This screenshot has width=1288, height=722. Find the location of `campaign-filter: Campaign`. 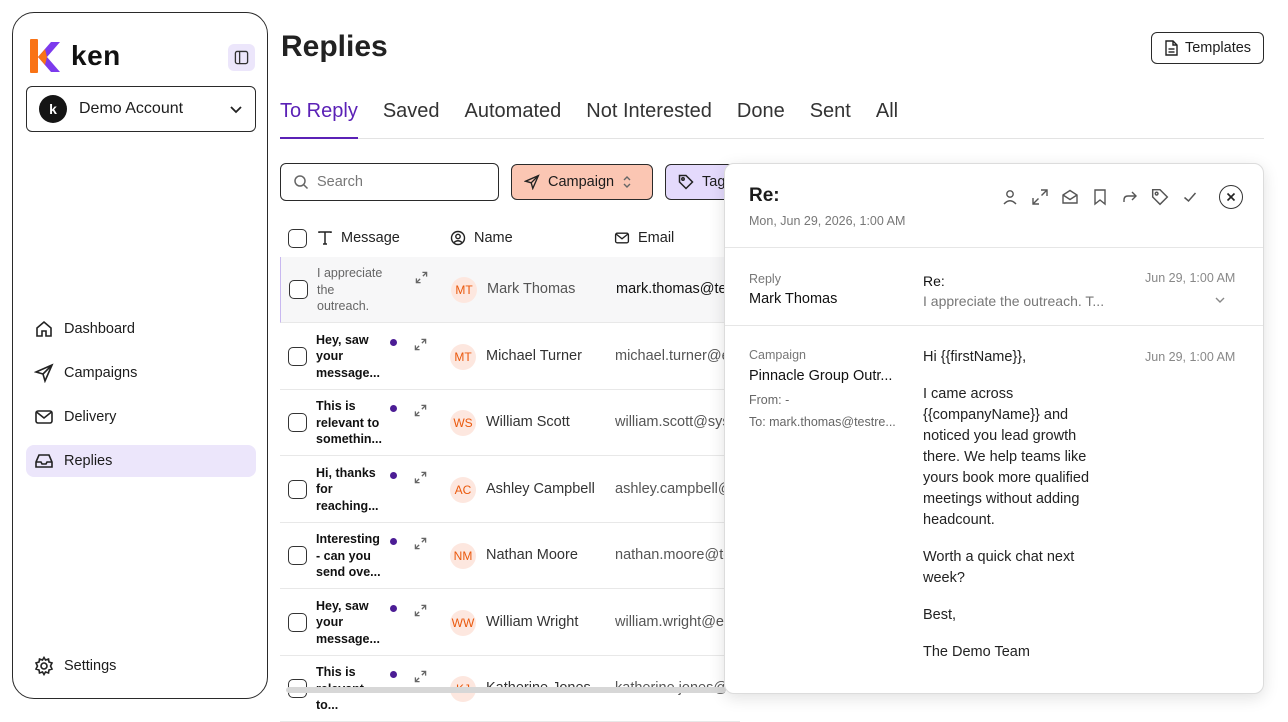

campaign-filter: Campaign is located at coordinates (582, 182).